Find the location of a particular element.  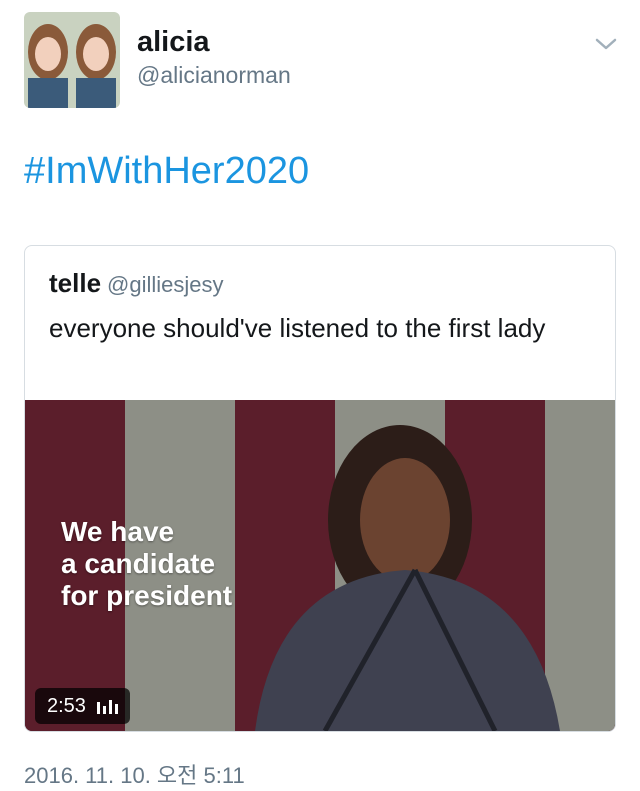

author-name: alicia is located at coordinates (173, 42).